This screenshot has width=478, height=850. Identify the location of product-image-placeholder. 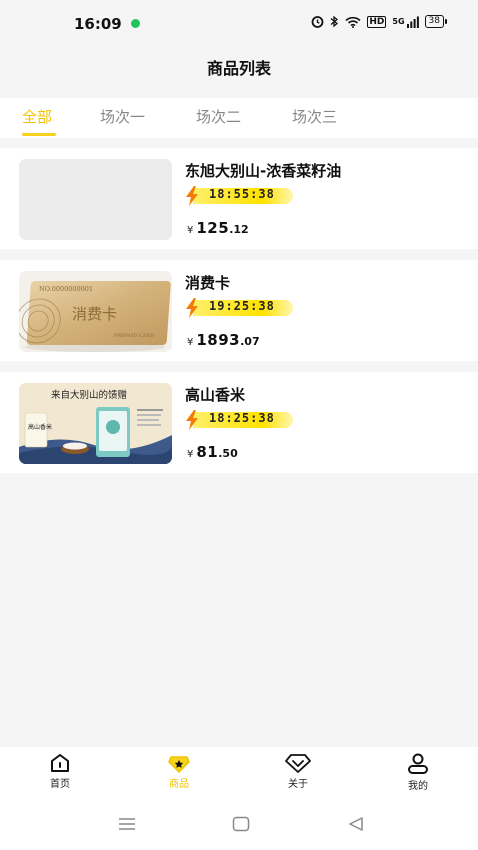
(95, 199).